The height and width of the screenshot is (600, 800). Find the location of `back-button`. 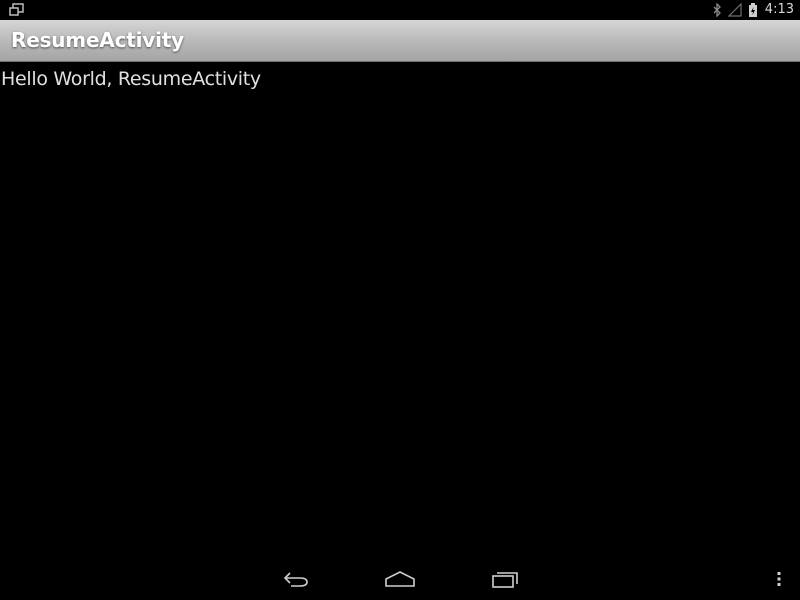

back-button is located at coordinates (296, 581).